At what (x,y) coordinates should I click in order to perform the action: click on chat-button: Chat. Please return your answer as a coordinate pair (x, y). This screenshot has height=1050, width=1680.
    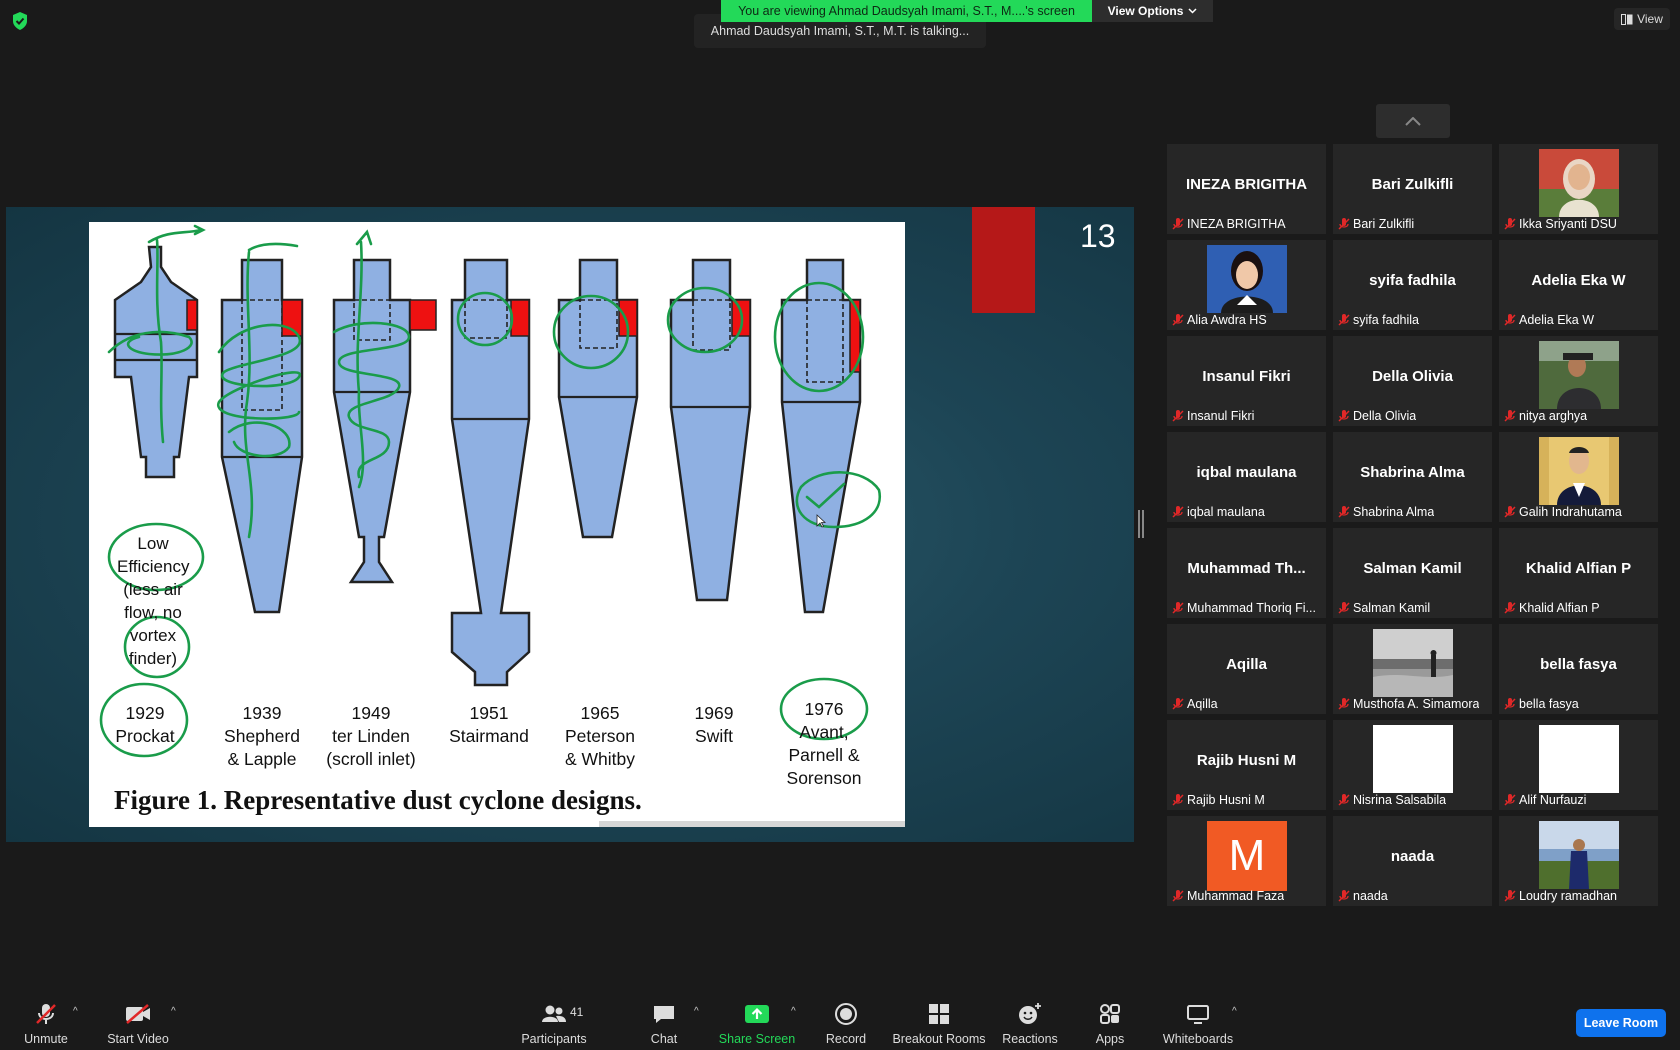
    Looking at the image, I should click on (664, 1022).